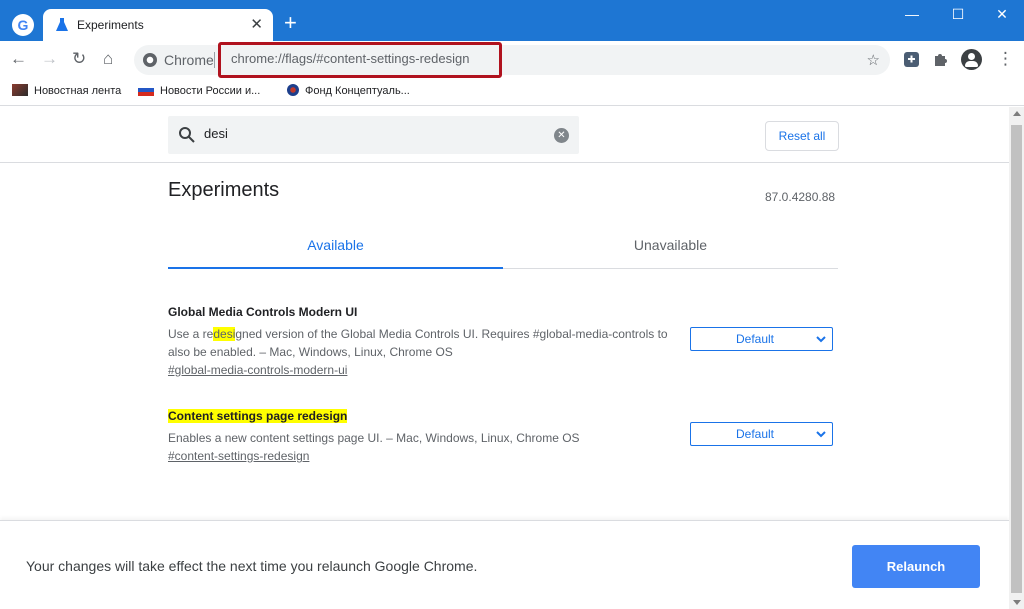 The height and width of the screenshot is (609, 1024). I want to click on extensions-puzzle-icon, so click(941, 59).